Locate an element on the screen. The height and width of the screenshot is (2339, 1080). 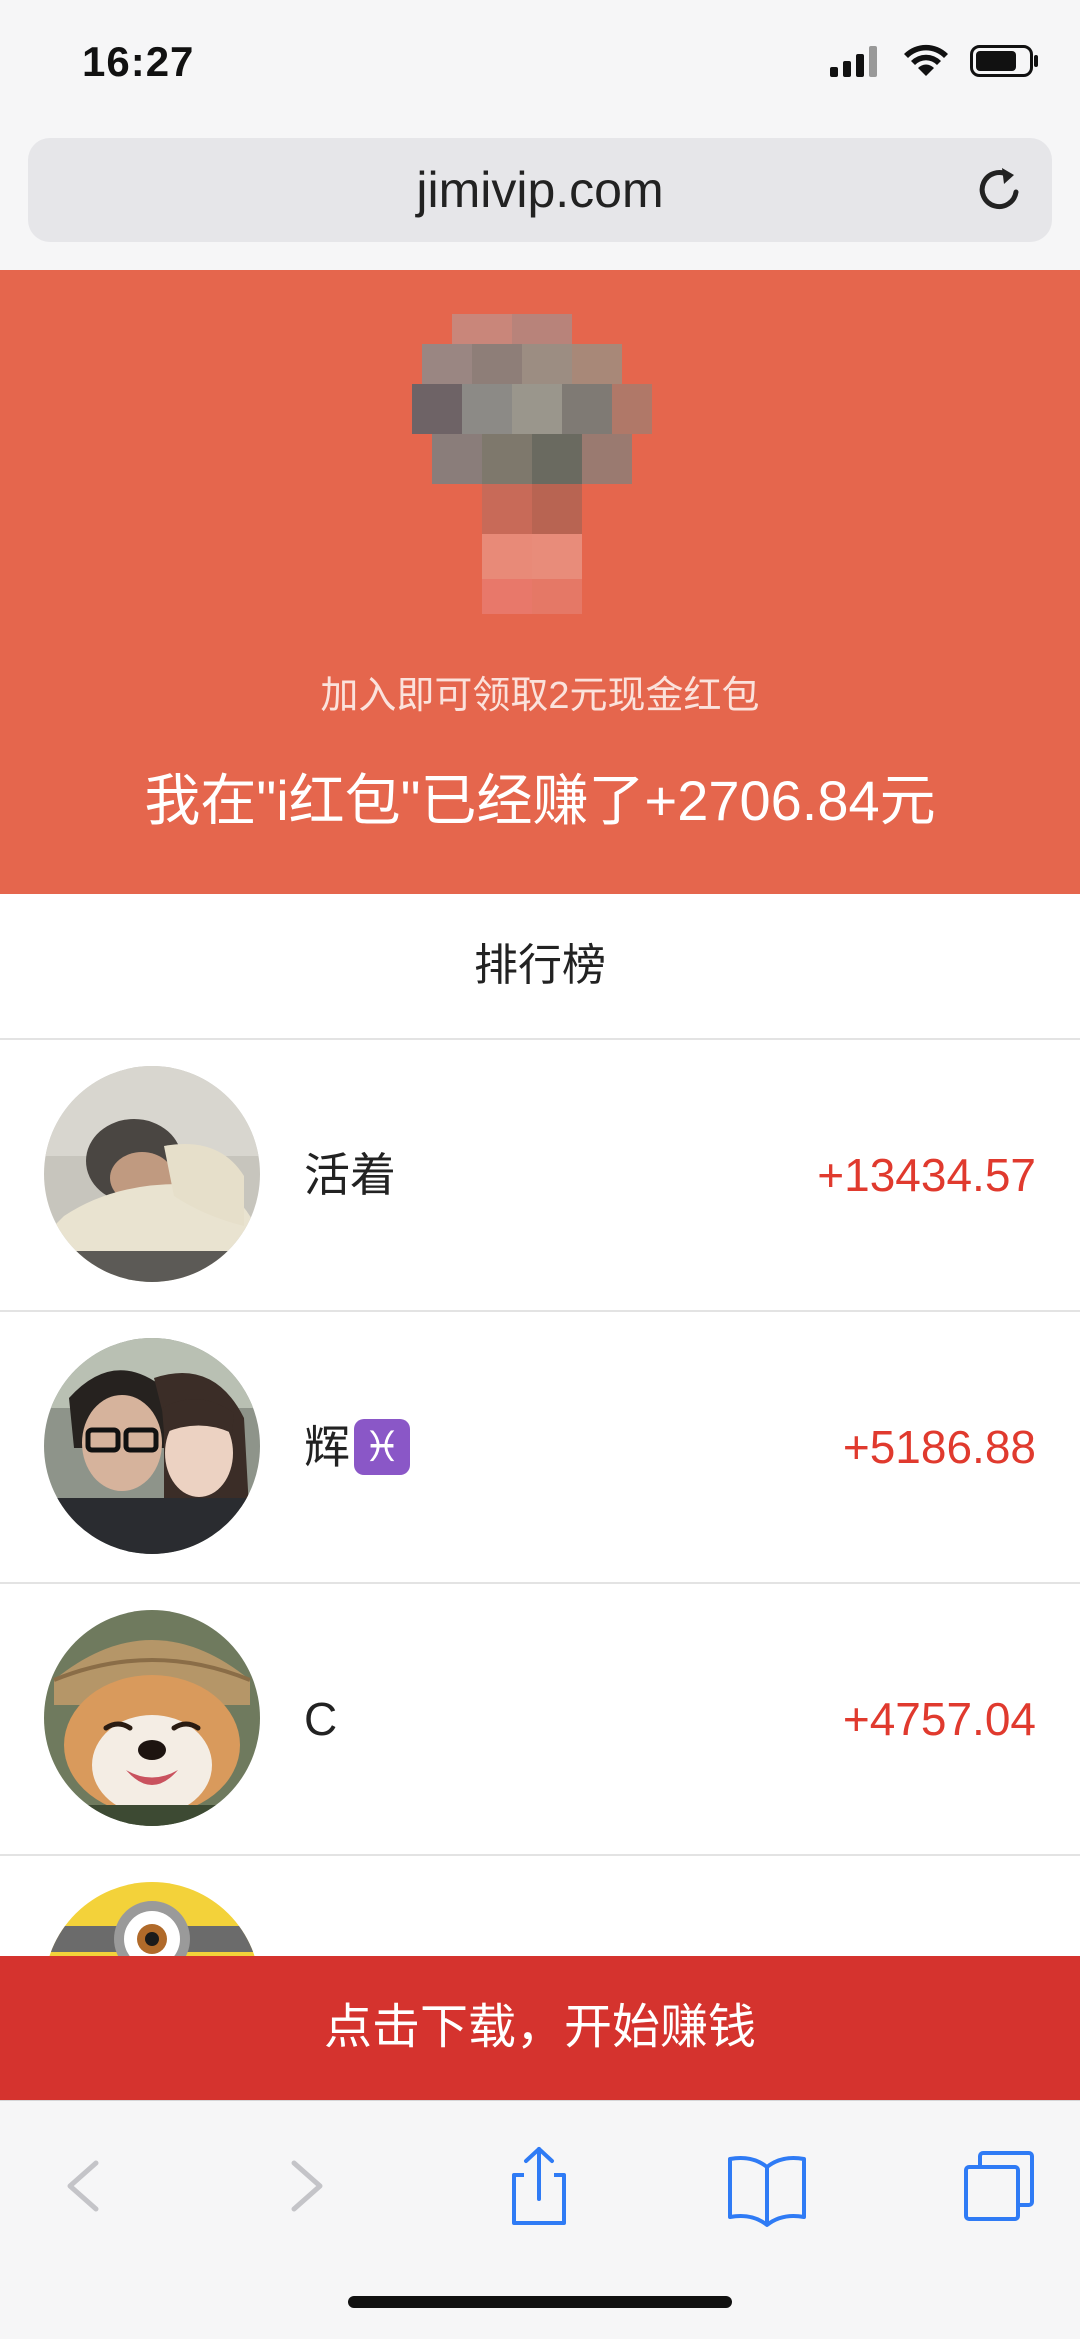
ranking-name-text: C is located at coordinates (321, 1719).